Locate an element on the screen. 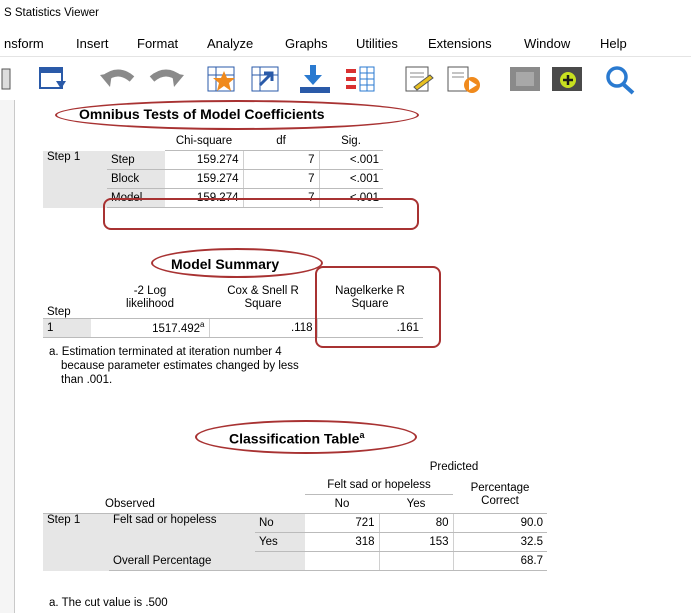 The height and width of the screenshot is (613, 691). select-cases-icon is located at coordinates (361, 79).